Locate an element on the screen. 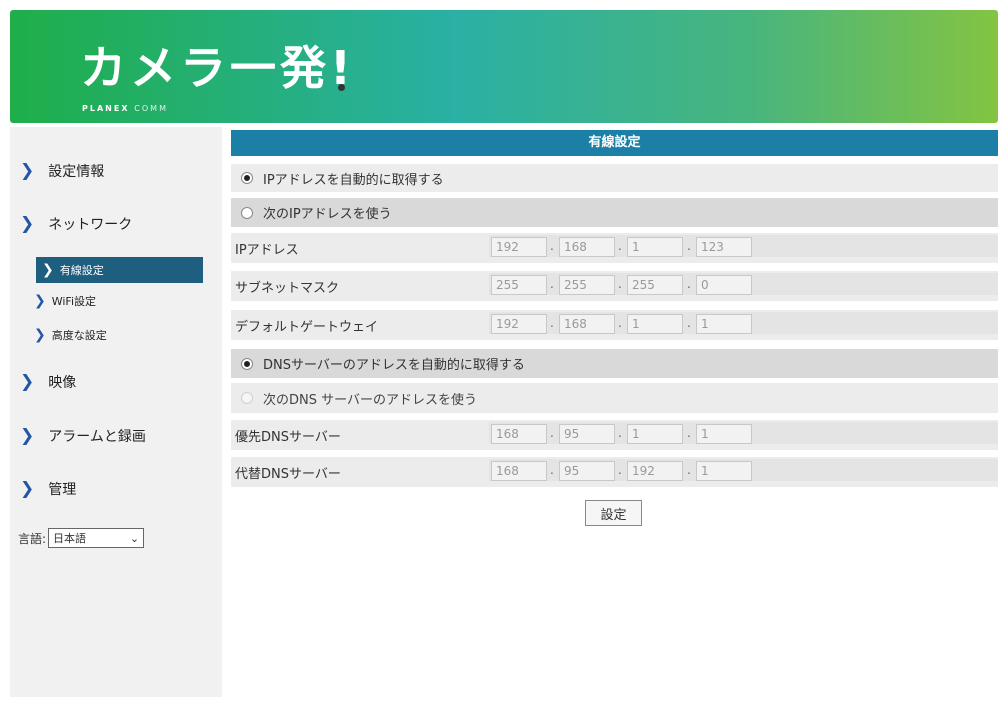 The height and width of the screenshot is (723, 1006). ip-octet-2: 168 is located at coordinates (587, 247).